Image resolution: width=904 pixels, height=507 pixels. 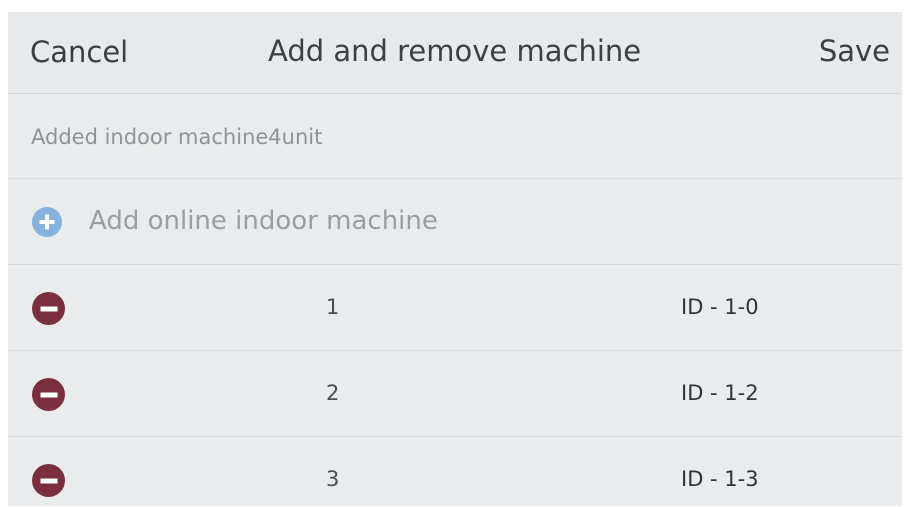 I want to click on machine-number: 2, so click(x=333, y=393).